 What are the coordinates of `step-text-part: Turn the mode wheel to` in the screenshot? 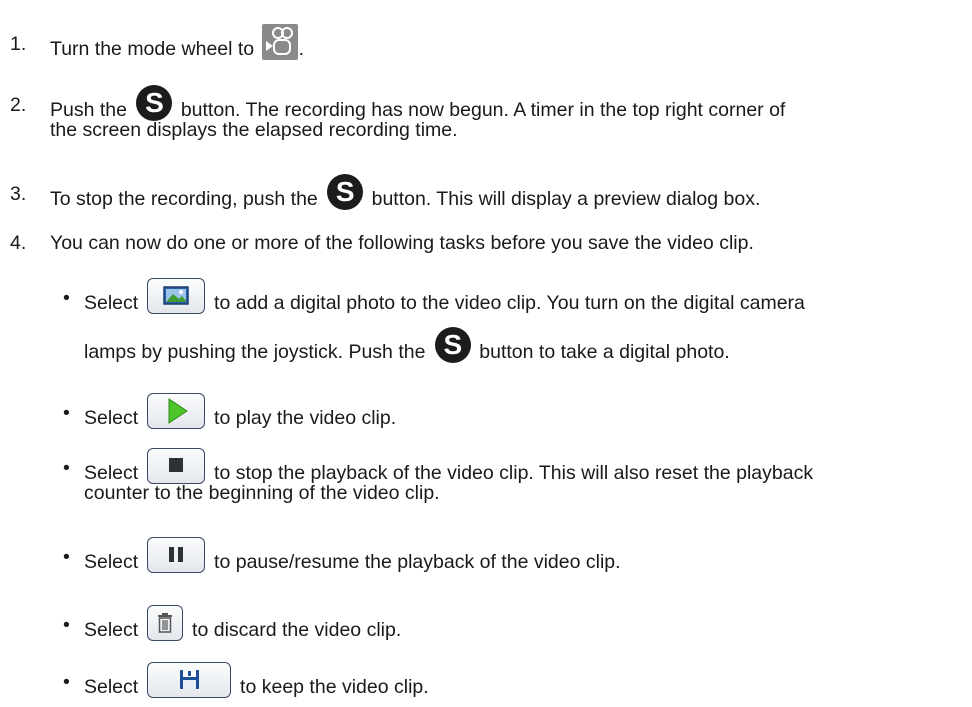 It's located at (152, 49).